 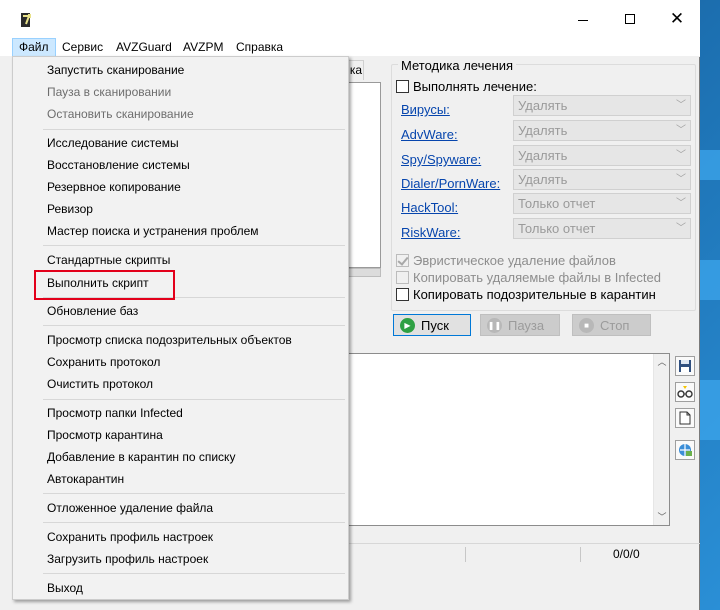 What do you see at coordinates (203, 47) in the screenshot?
I see `menu-avzpm: AVZPM` at bounding box center [203, 47].